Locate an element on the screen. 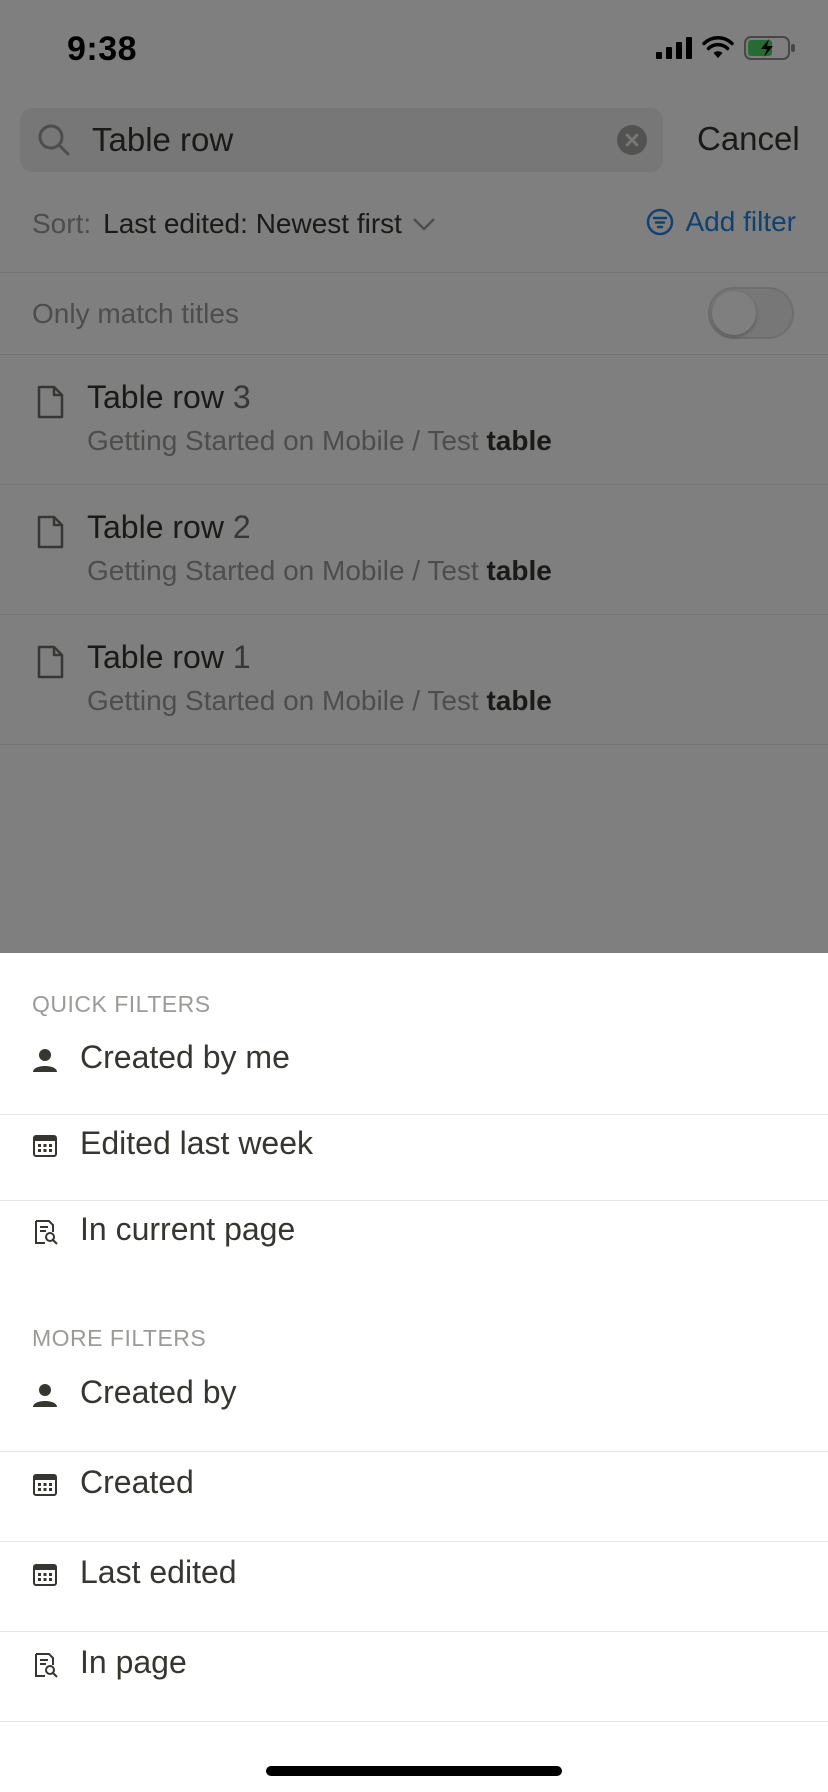  filter-edited-last-week: Edited last week is located at coordinates (414, 1146).